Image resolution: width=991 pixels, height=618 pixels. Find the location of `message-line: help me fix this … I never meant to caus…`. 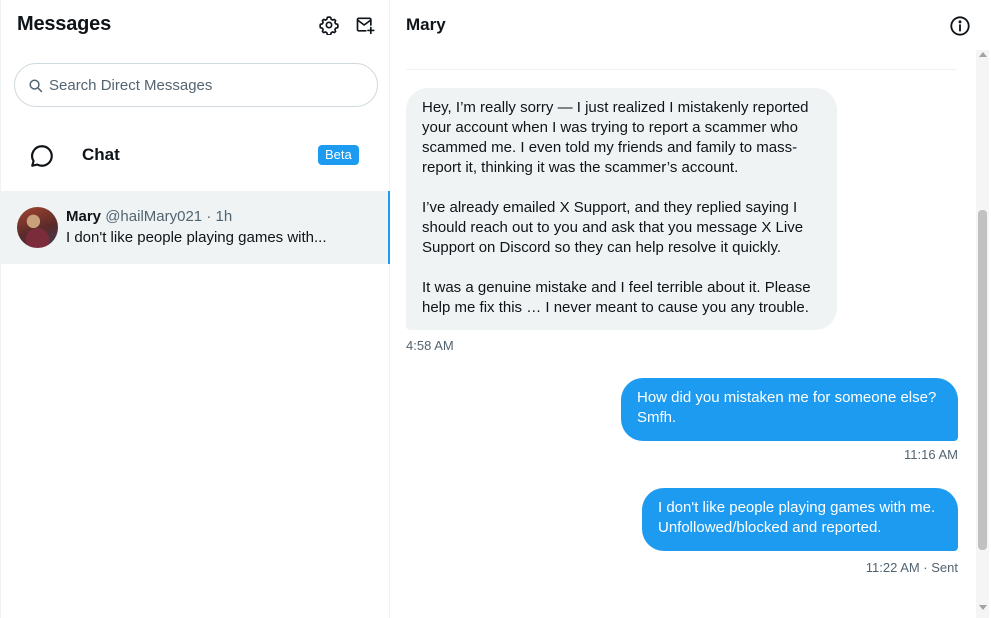

message-line: help me fix this … I never meant to caus… is located at coordinates (615, 307).